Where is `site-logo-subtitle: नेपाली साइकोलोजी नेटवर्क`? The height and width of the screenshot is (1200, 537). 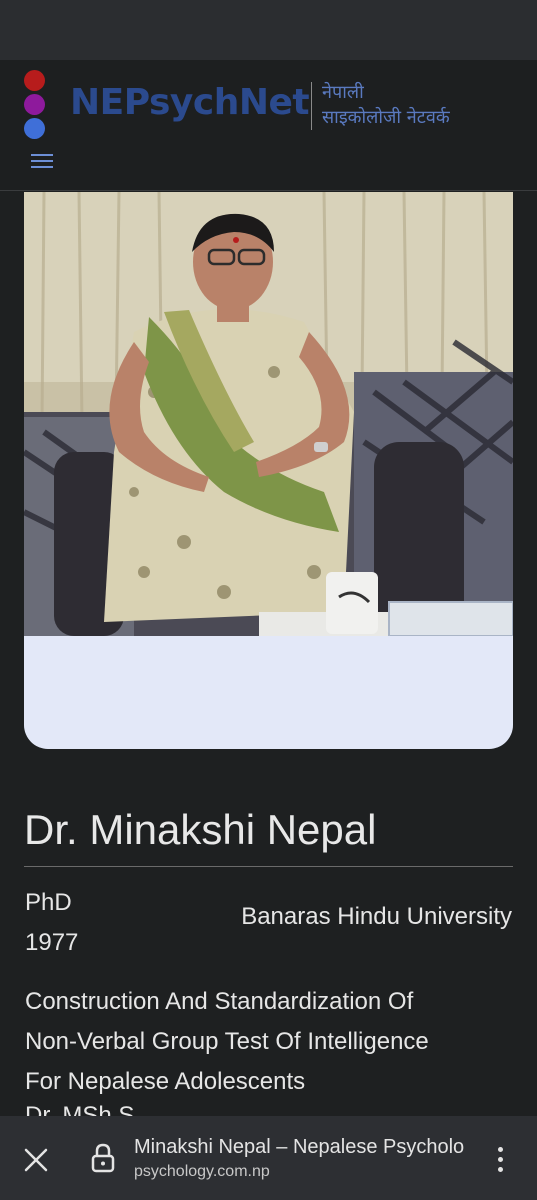
site-logo-subtitle: नेपाली साइकोलोजी नेटवर्क is located at coordinates (386, 105).